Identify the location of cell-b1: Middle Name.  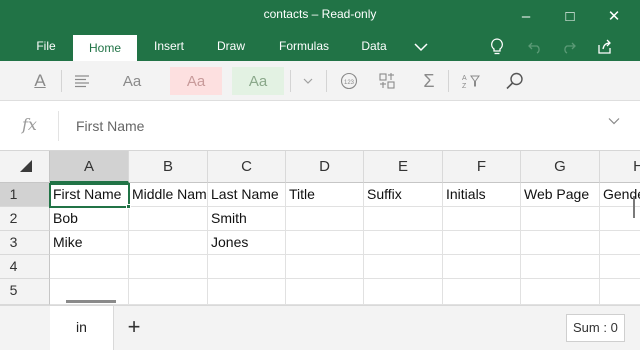
(168, 195).